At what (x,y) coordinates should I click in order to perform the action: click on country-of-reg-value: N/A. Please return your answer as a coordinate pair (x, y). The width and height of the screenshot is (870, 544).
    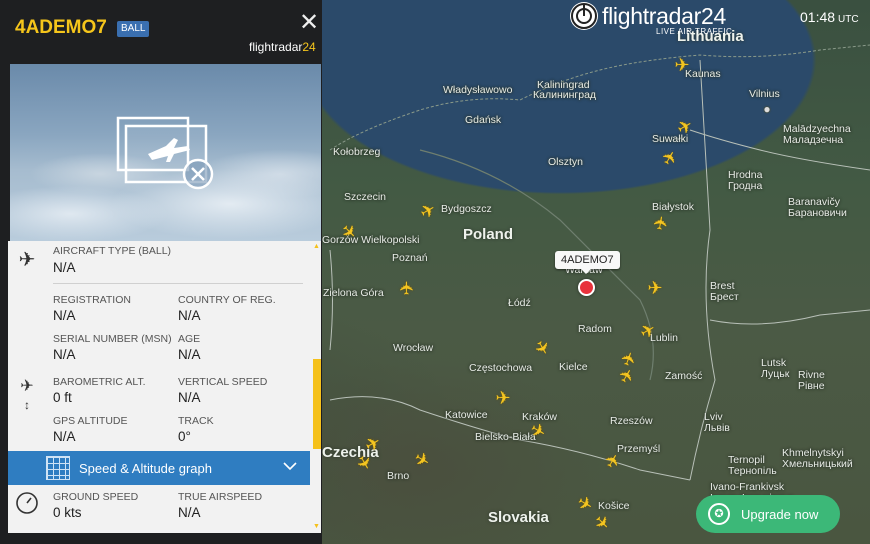
    Looking at the image, I should click on (189, 315).